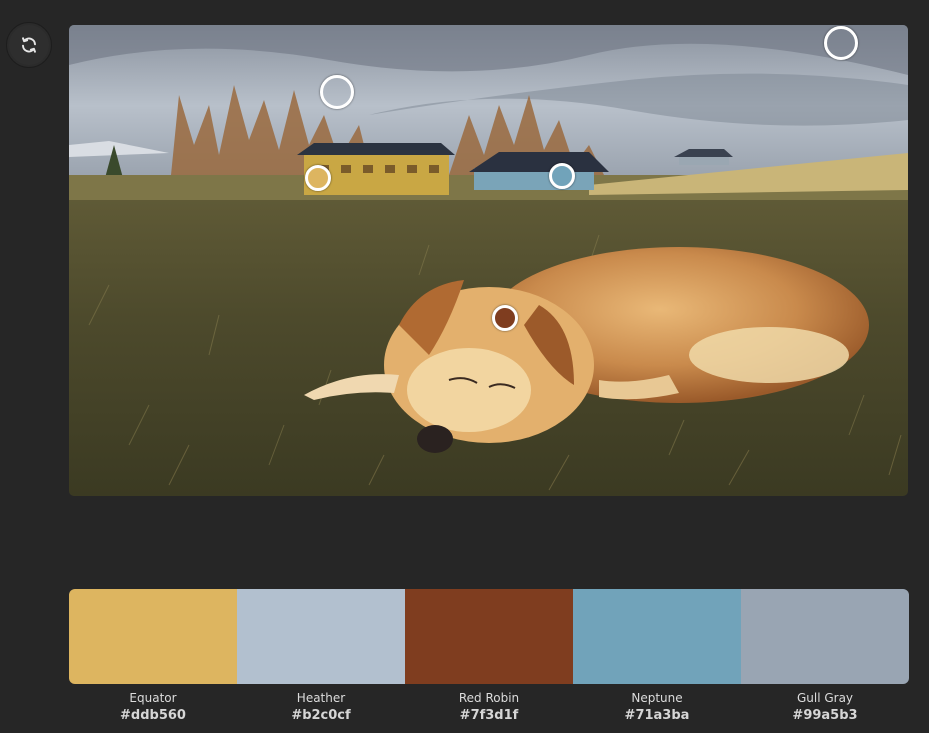 The image size is (929, 733). I want to click on swatch-label-heather: Heather #b2c0cf, so click(321, 707).